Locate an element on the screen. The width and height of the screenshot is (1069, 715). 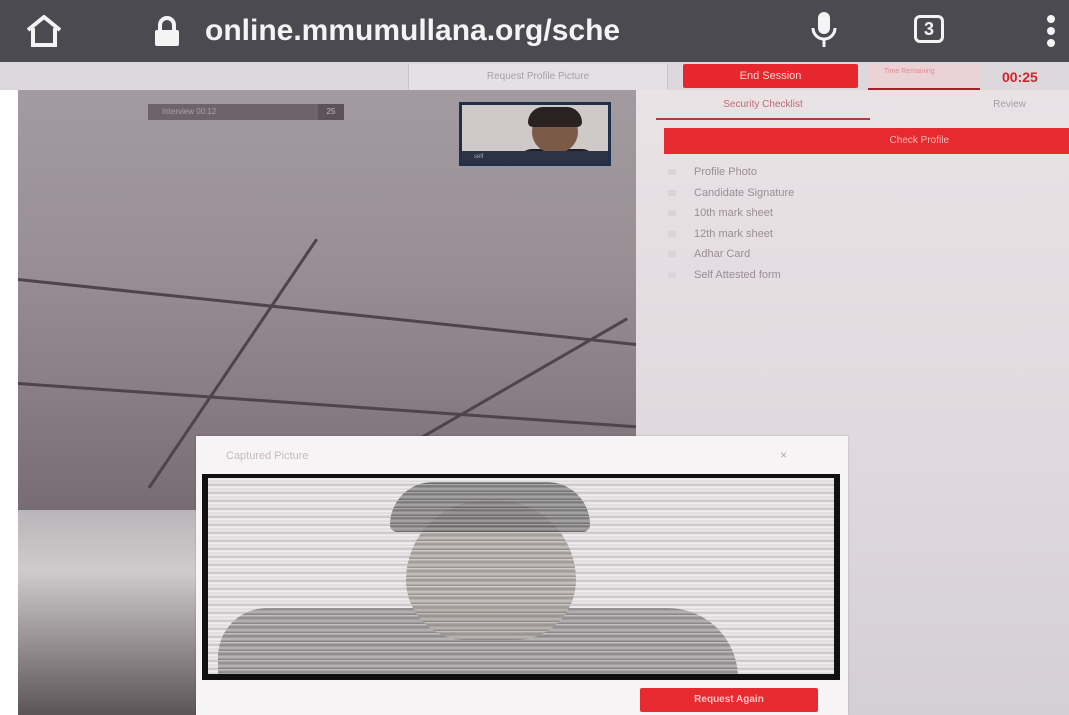
more-menu-icon is located at coordinates (1051, 31).